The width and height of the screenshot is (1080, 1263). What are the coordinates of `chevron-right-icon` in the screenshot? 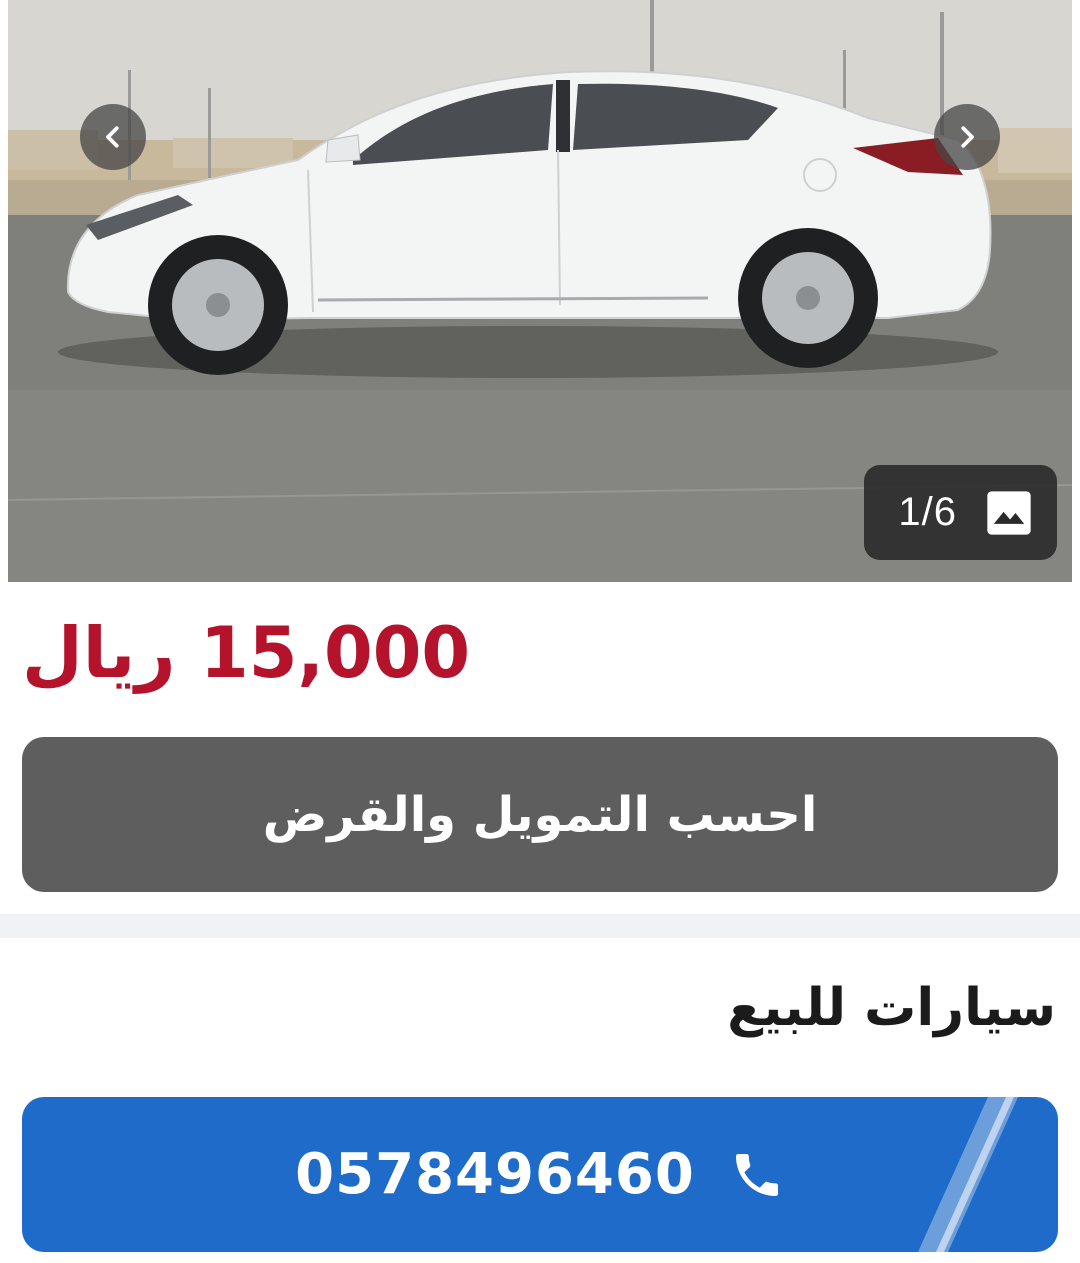 It's located at (967, 137).